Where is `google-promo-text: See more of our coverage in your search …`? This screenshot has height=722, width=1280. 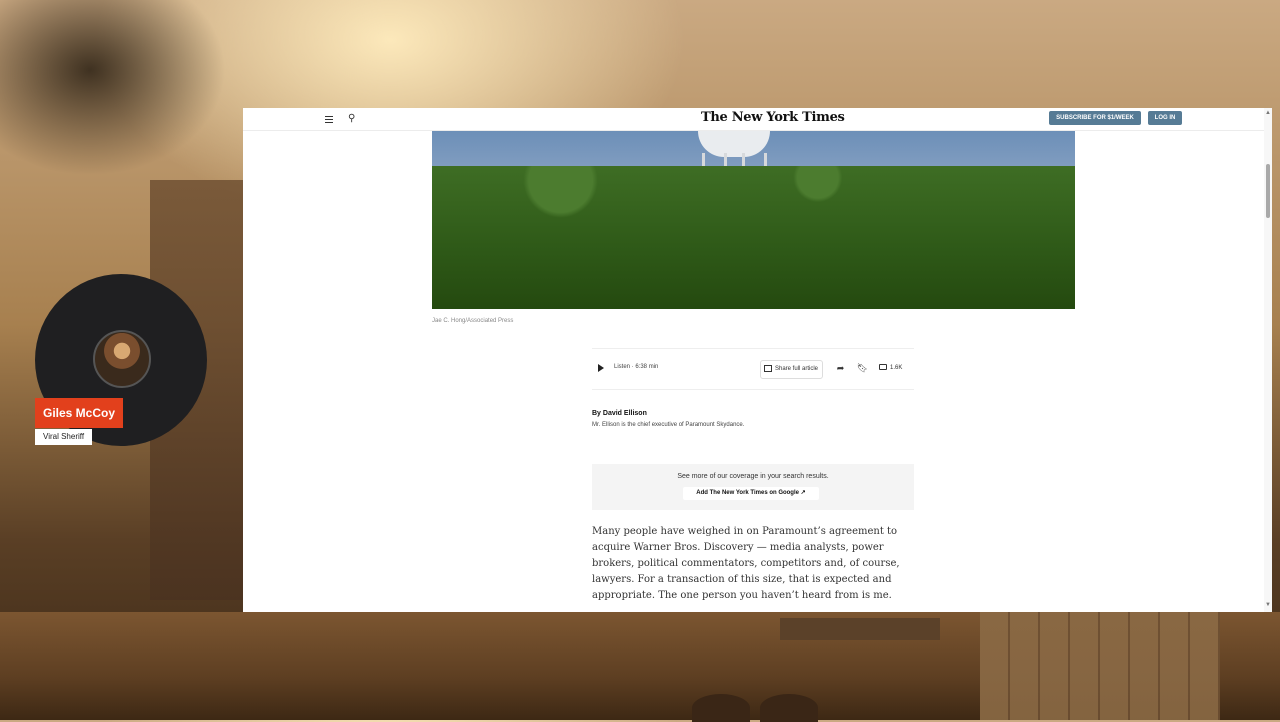
google-promo-text: See more of our coverage in your search … is located at coordinates (753, 476).